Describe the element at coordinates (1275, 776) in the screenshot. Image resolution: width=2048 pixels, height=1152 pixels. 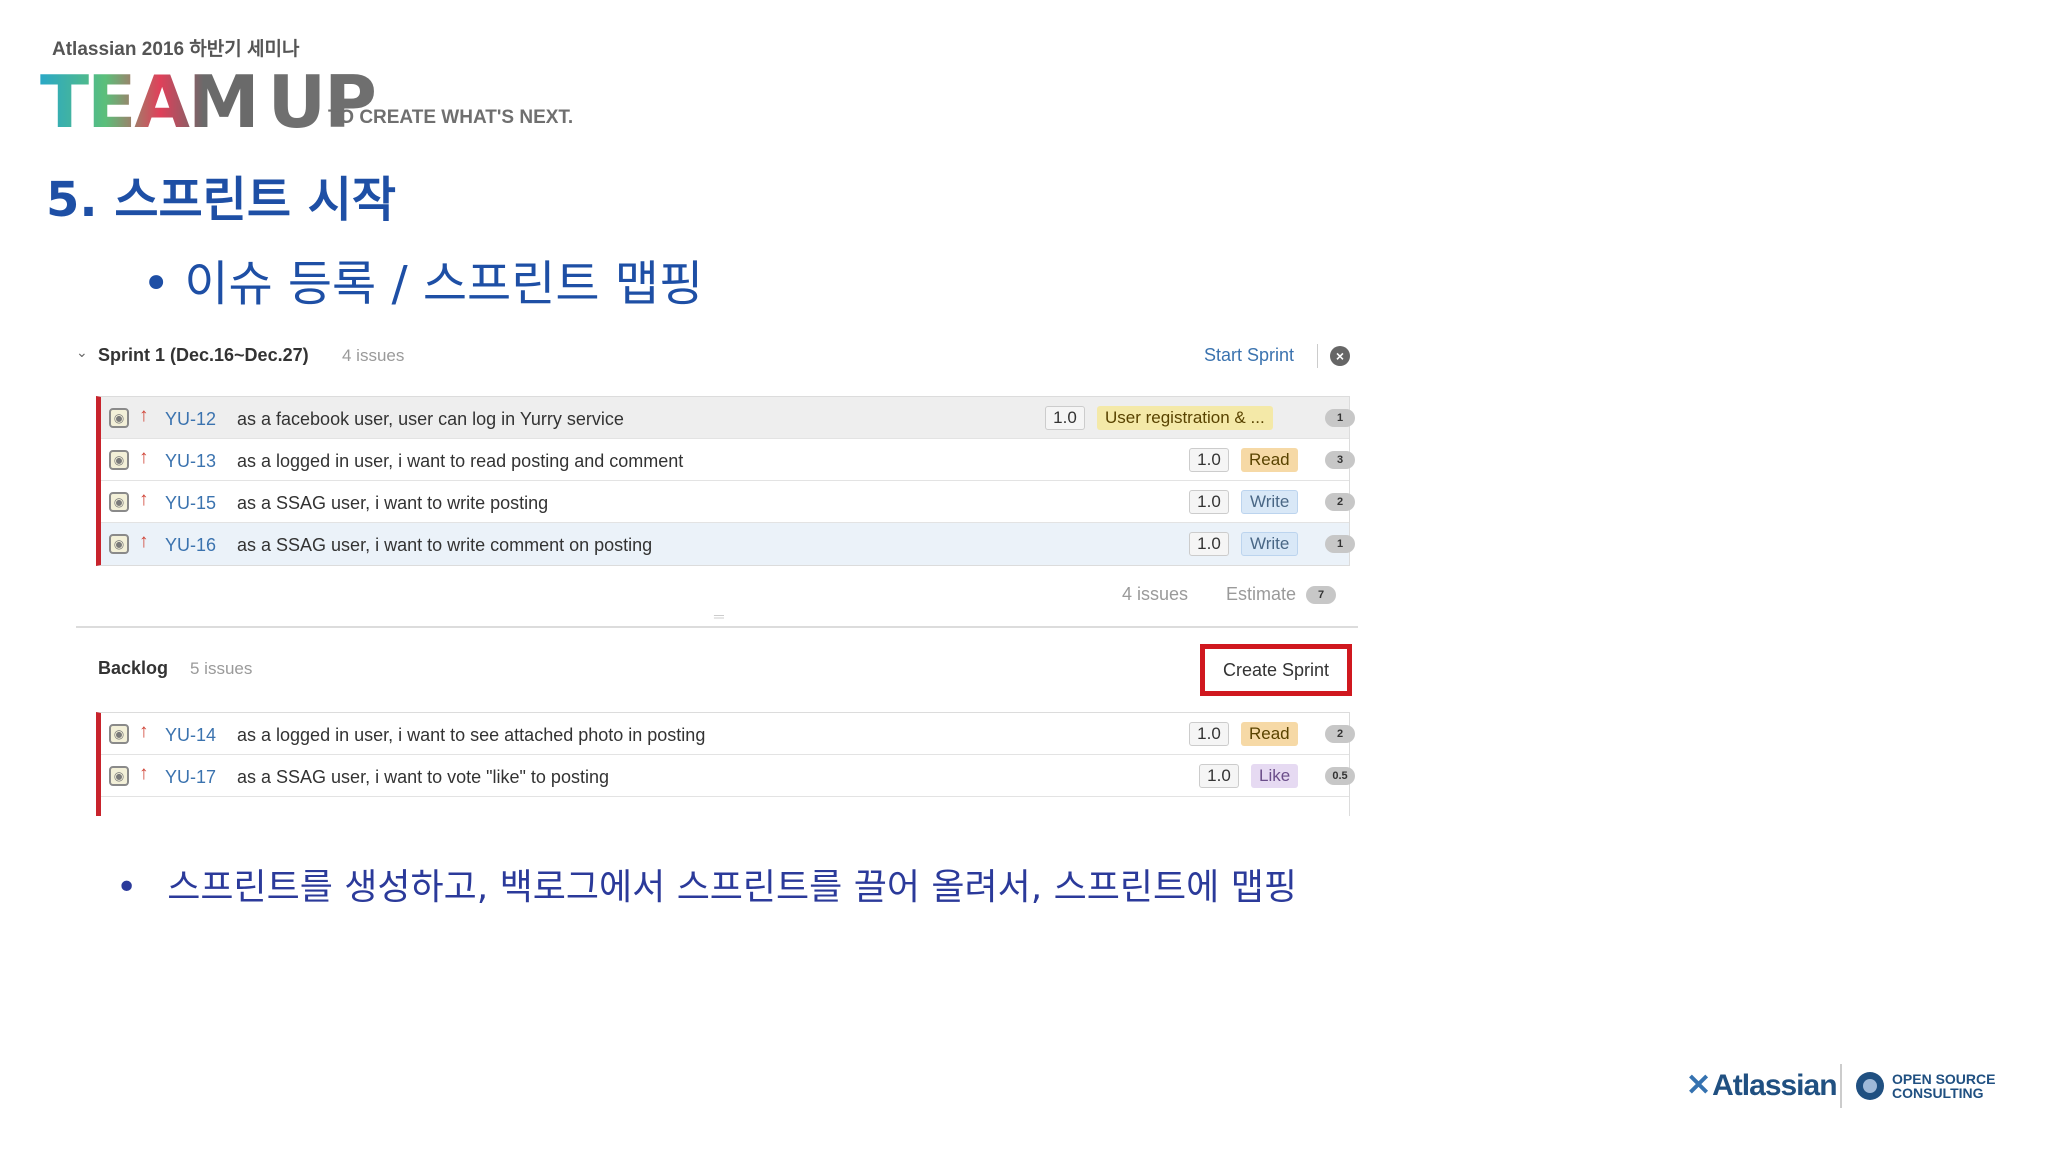
I see `epic-label: Like` at that location.